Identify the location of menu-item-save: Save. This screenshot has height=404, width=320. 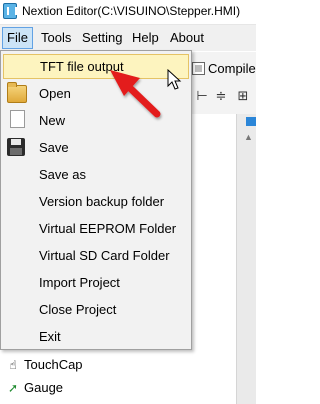
(96, 147).